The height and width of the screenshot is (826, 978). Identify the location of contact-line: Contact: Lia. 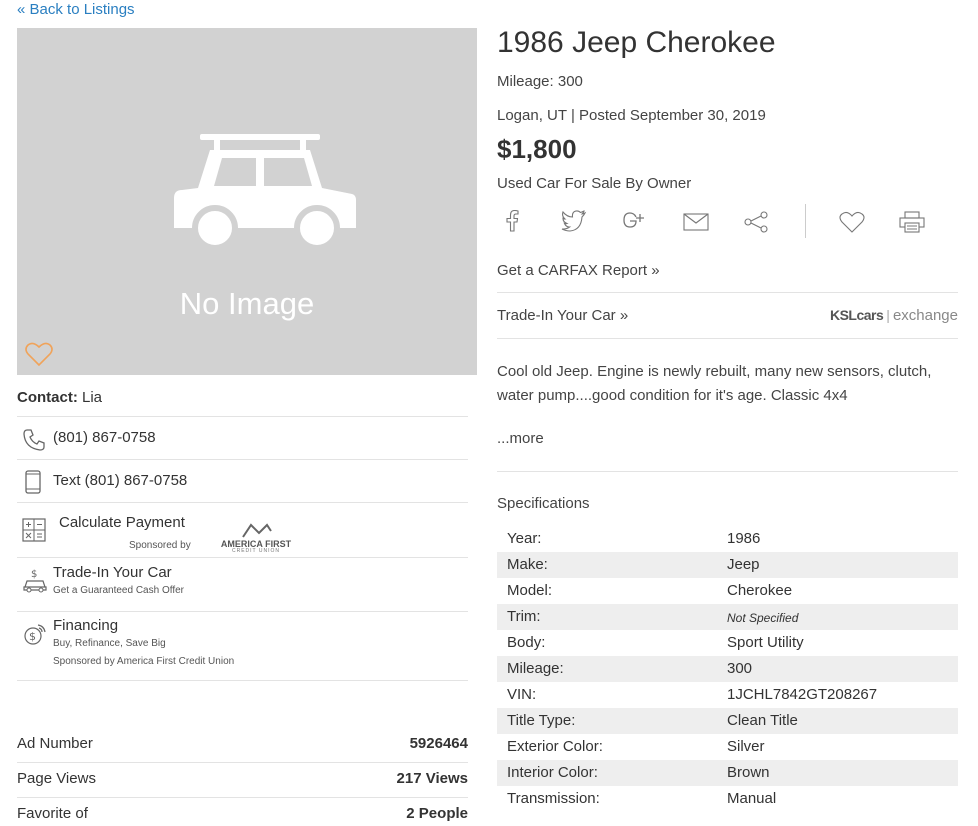
(59, 397).